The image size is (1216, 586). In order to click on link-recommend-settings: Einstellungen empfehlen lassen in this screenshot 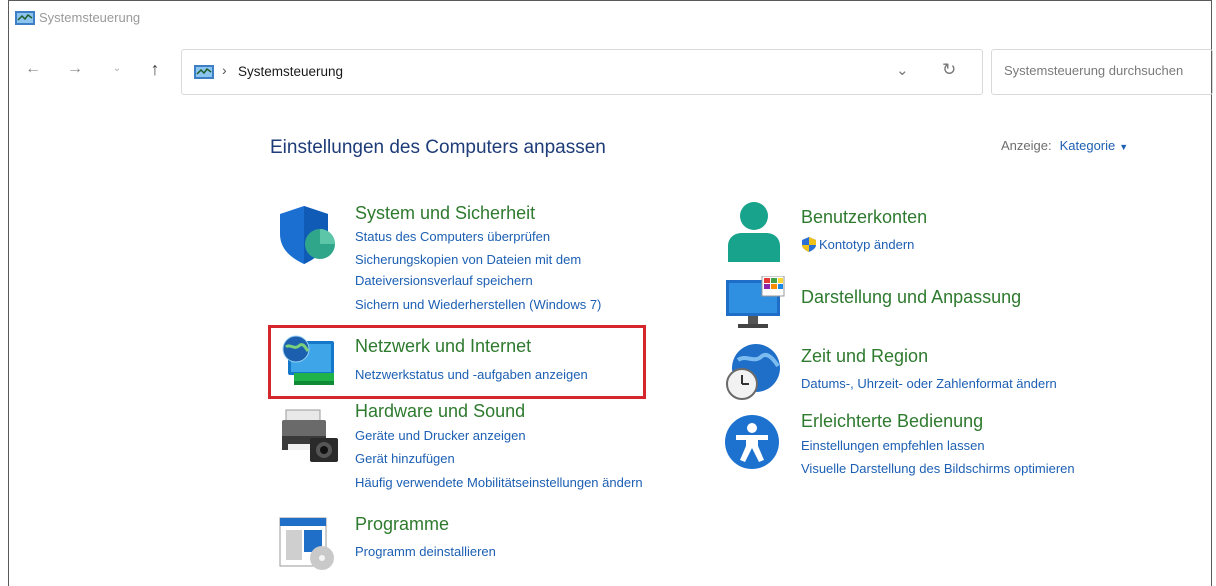, I will do `click(893, 445)`.